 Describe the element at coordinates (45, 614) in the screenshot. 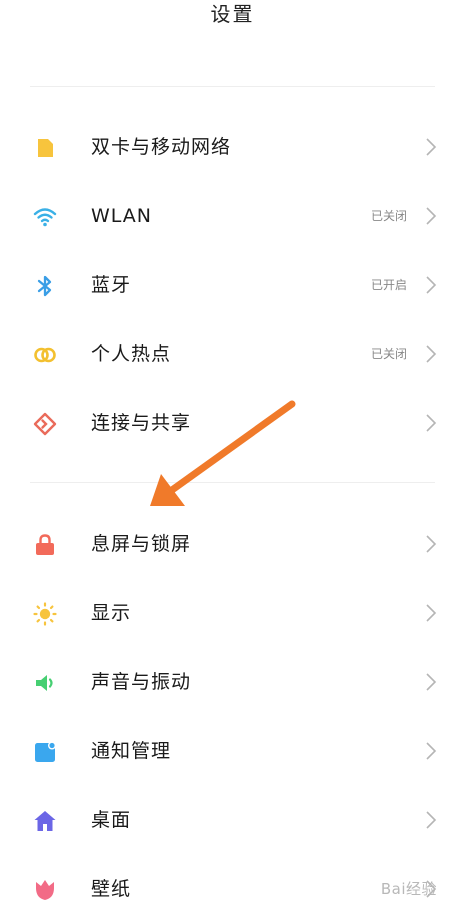

I see `display-sun-icon` at that location.